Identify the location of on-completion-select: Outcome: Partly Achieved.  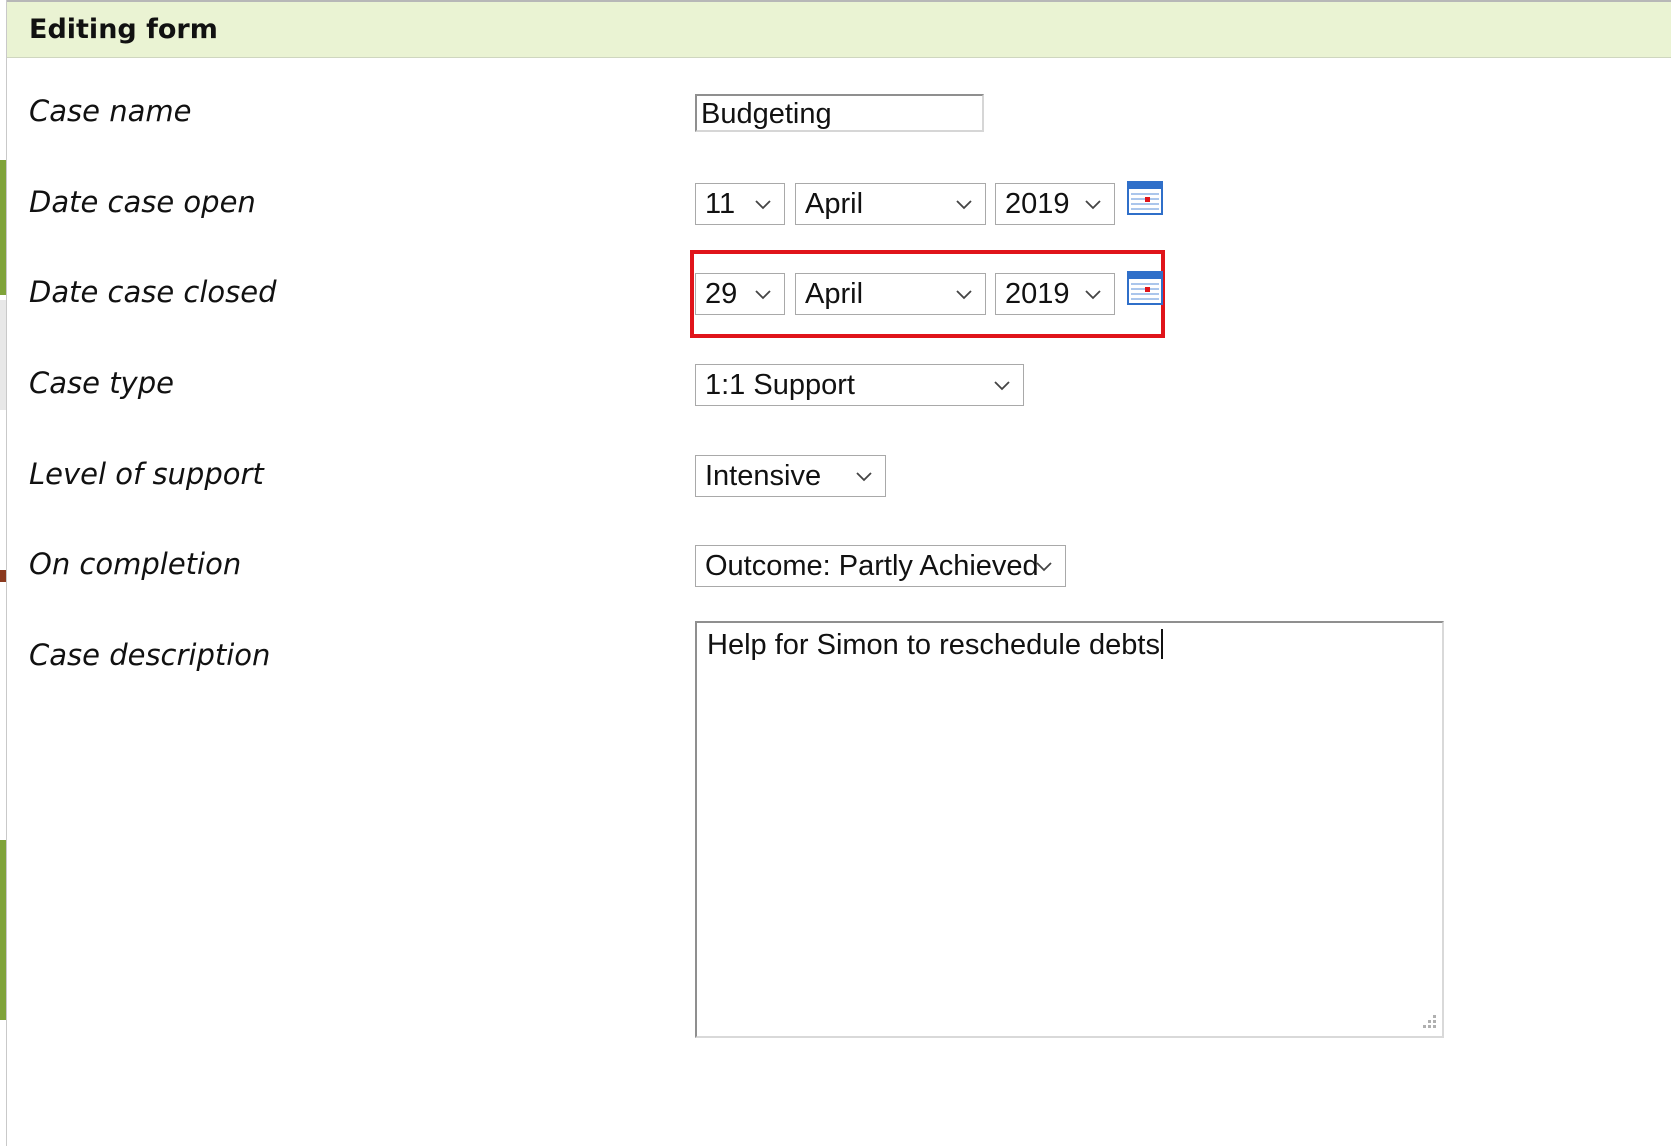
(880, 566).